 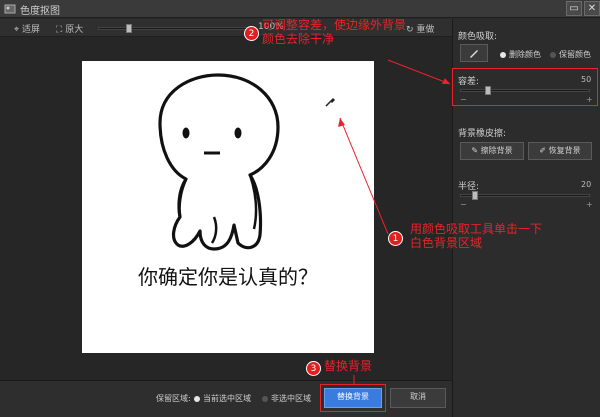 I want to click on step3-badge: 3, so click(x=313, y=368).